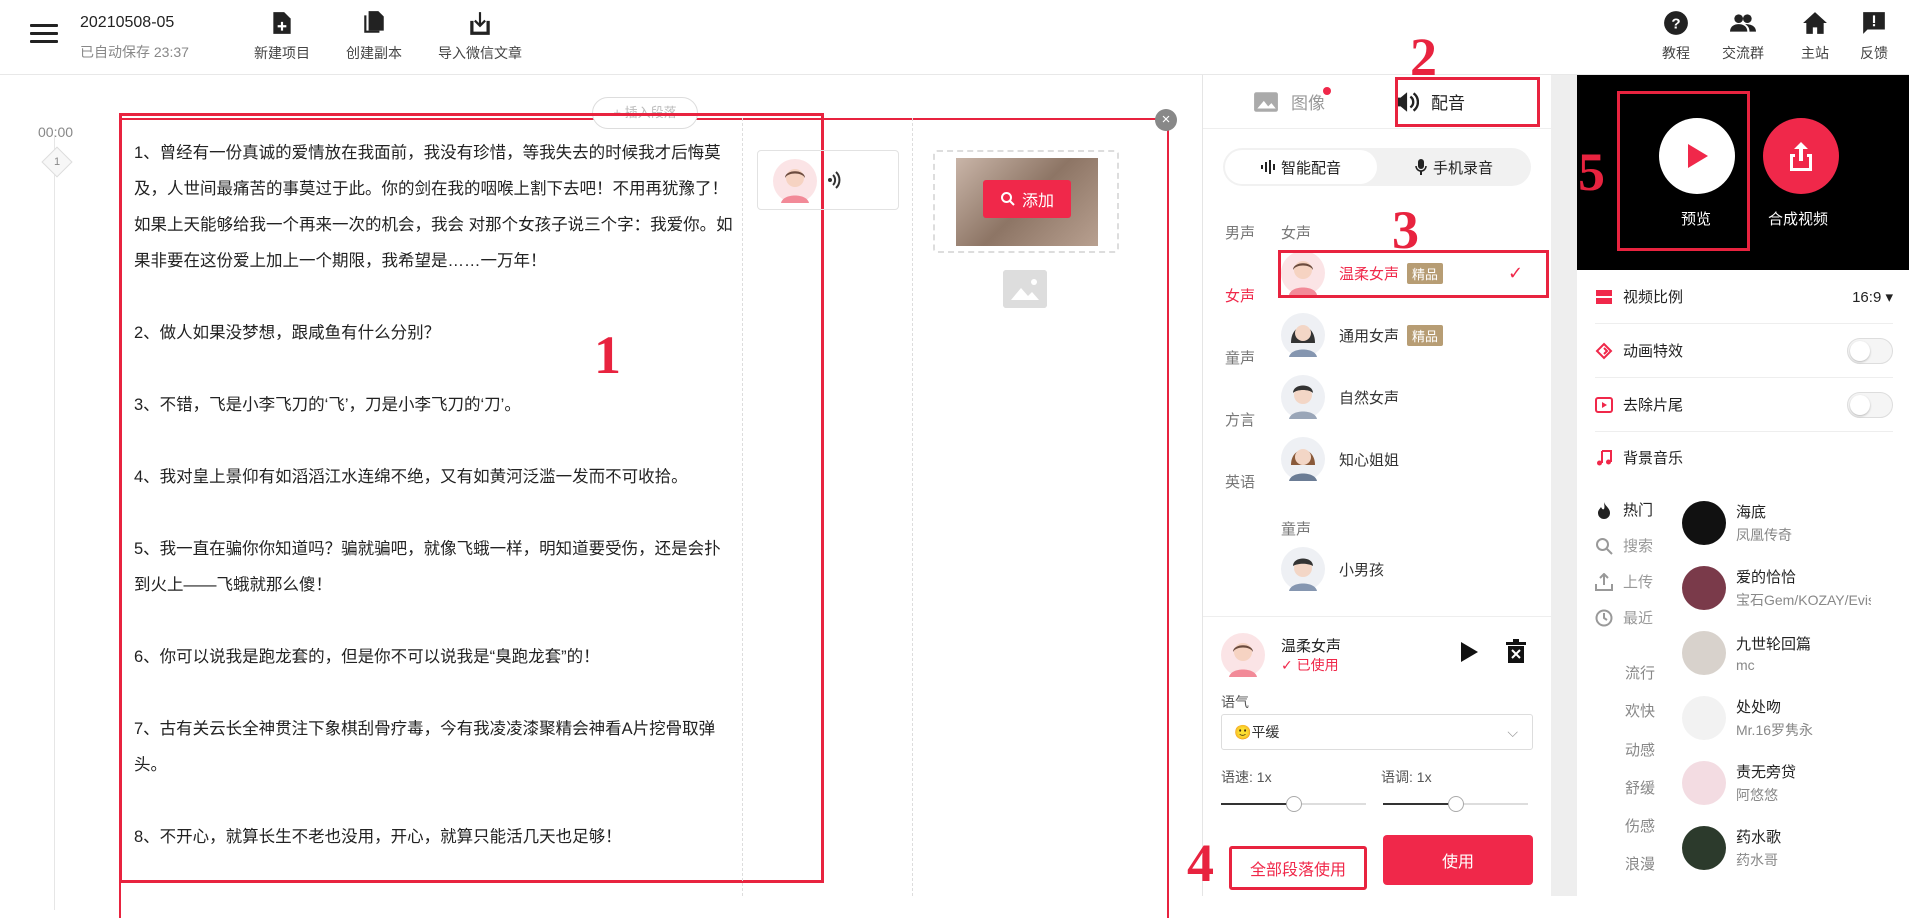 The width and height of the screenshot is (1909, 918). Describe the element at coordinates (1624, 545) in the screenshot. I see `music-cat-search: 搜索` at that location.